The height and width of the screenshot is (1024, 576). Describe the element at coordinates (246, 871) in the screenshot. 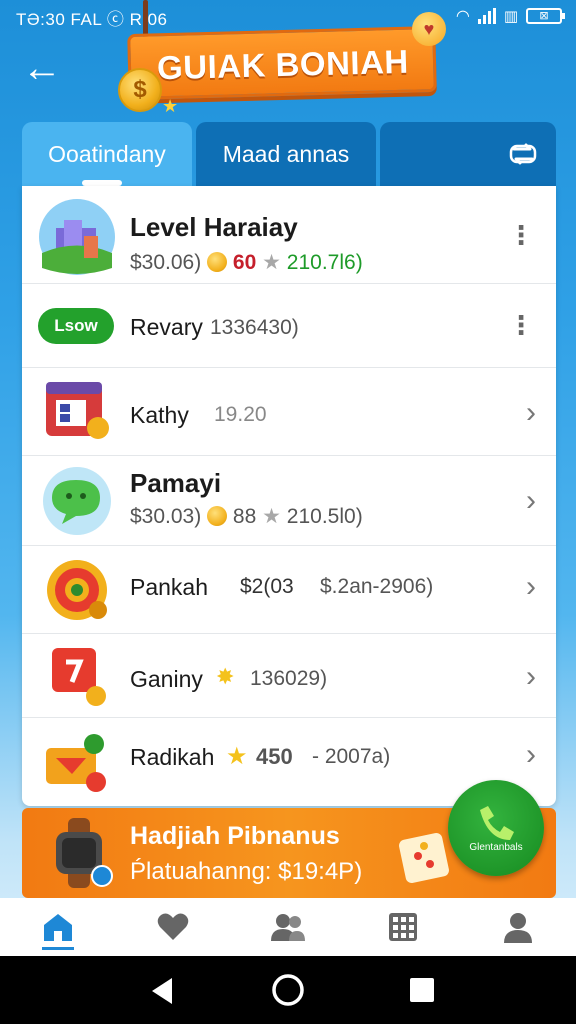

I see `promo-subtitle: Ṕlatuahanng: $19:4P)` at that location.